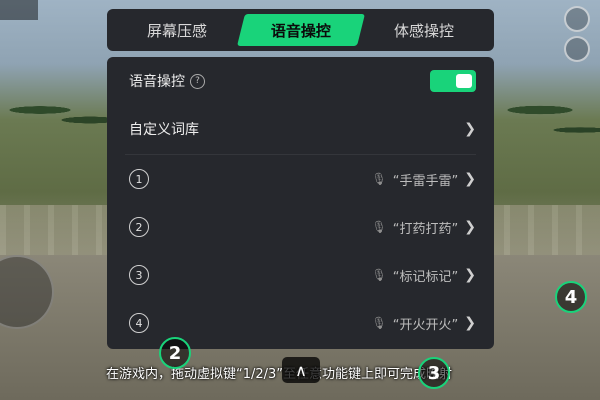 This screenshot has height=400, width=600. Describe the element at coordinates (425, 325) in the screenshot. I see `command-phrase: “开火开火”` at that location.